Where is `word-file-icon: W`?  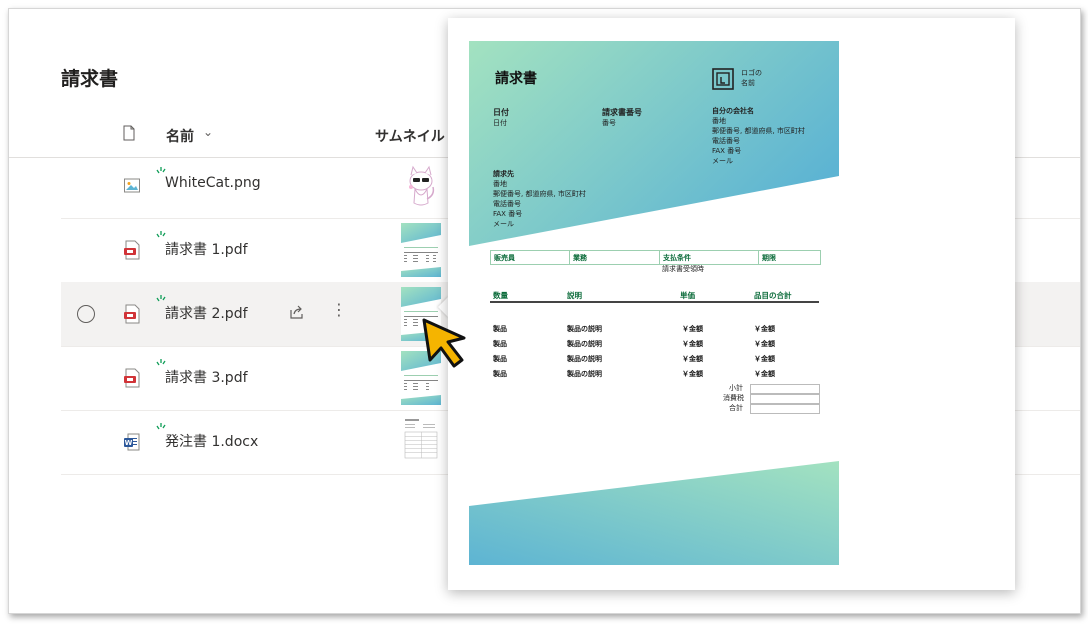 word-file-icon: W is located at coordinates (132, 442).